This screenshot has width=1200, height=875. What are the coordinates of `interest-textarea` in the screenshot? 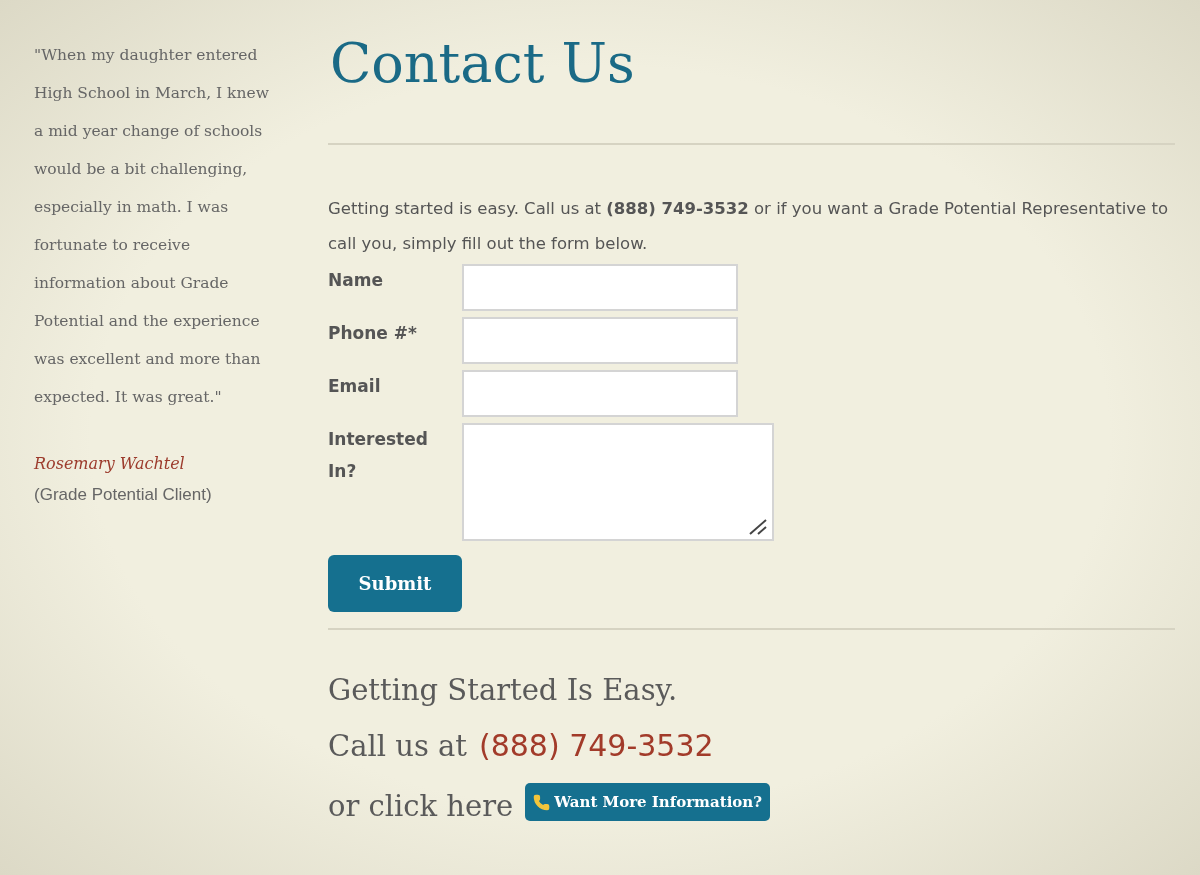 It's located at (618, 482).